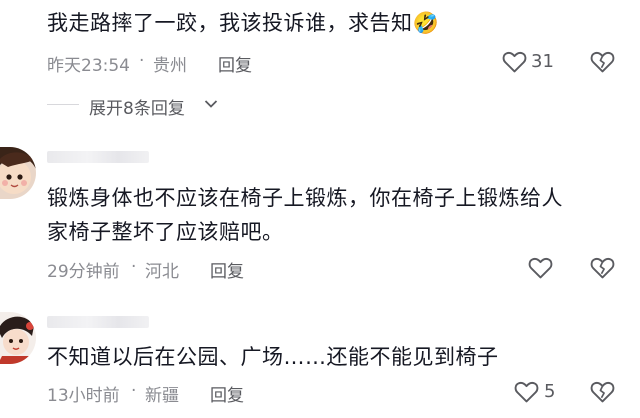 This screenshot has height=418, width=640. Describe the element at coordinates (162, 272) in the screenshot. I see `comment-2-location: 河北` at that location.